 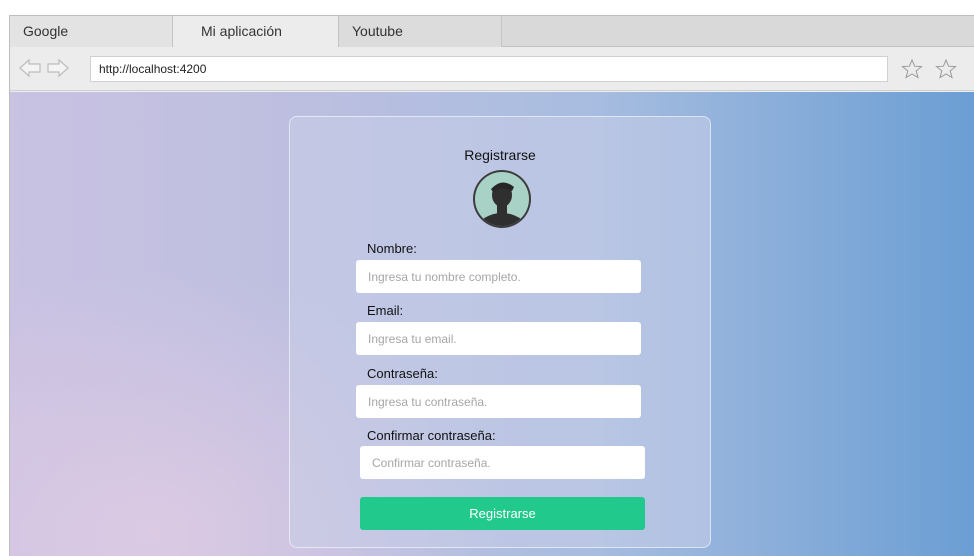 What do you see at coordinates (420, 31) in the screenshot?
I see `tab-youtube: Youtube` at bounding box center [420, 31].